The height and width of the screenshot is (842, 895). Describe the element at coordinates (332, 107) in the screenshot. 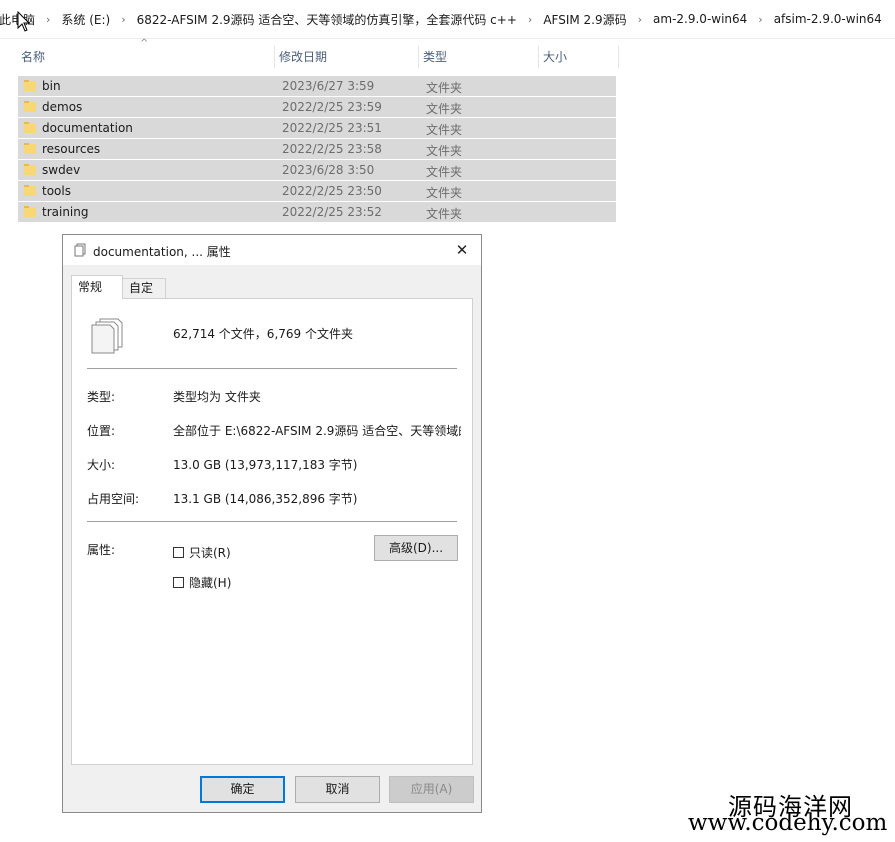

I see `file-date: 2022/2/25 23:59` at that location.